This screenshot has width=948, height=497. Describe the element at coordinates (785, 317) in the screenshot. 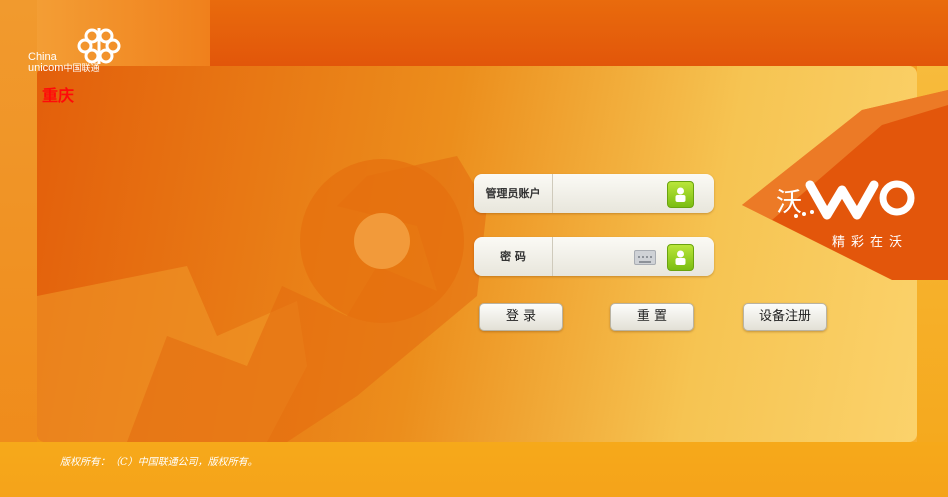

I see `register-device-button: 设备注册` at that location.